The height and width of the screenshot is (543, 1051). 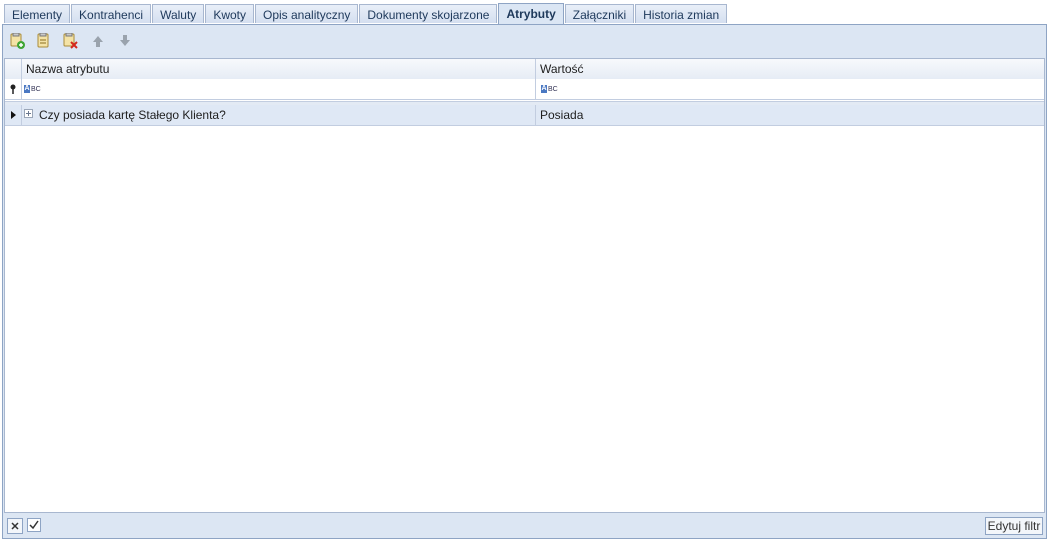 I want to click on edit-attribute-button, so click(x=43, y=41).